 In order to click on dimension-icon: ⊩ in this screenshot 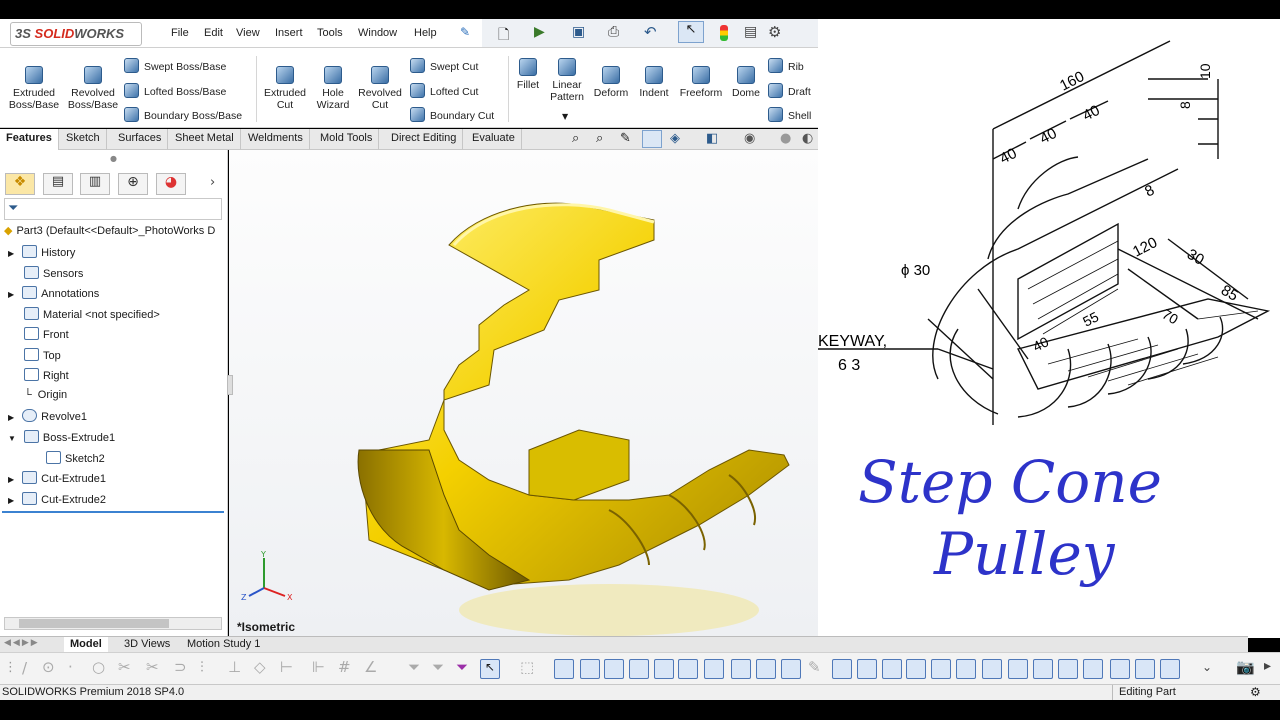, I will do `click(318, 667)`.